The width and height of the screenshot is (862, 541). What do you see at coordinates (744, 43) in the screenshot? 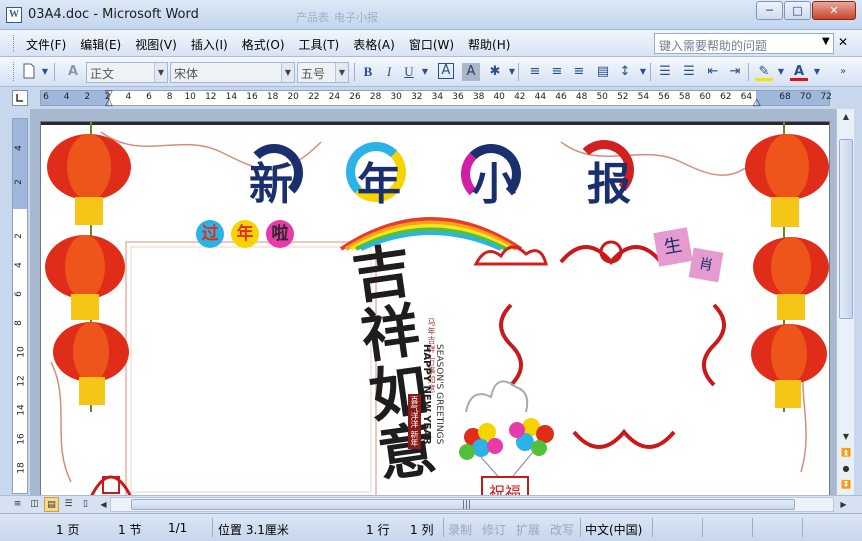
I see `help-search-input: 键入需要帮助的问题` at bounding box center [744, 43].